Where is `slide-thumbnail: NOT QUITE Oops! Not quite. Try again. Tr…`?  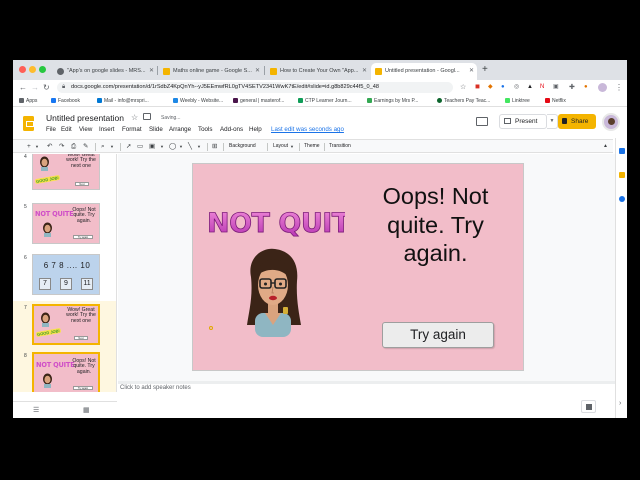
slide-thumbnail: NOT QUITE Oops! Not quite. Try again. Tr… is located at coordinates (66, 223).